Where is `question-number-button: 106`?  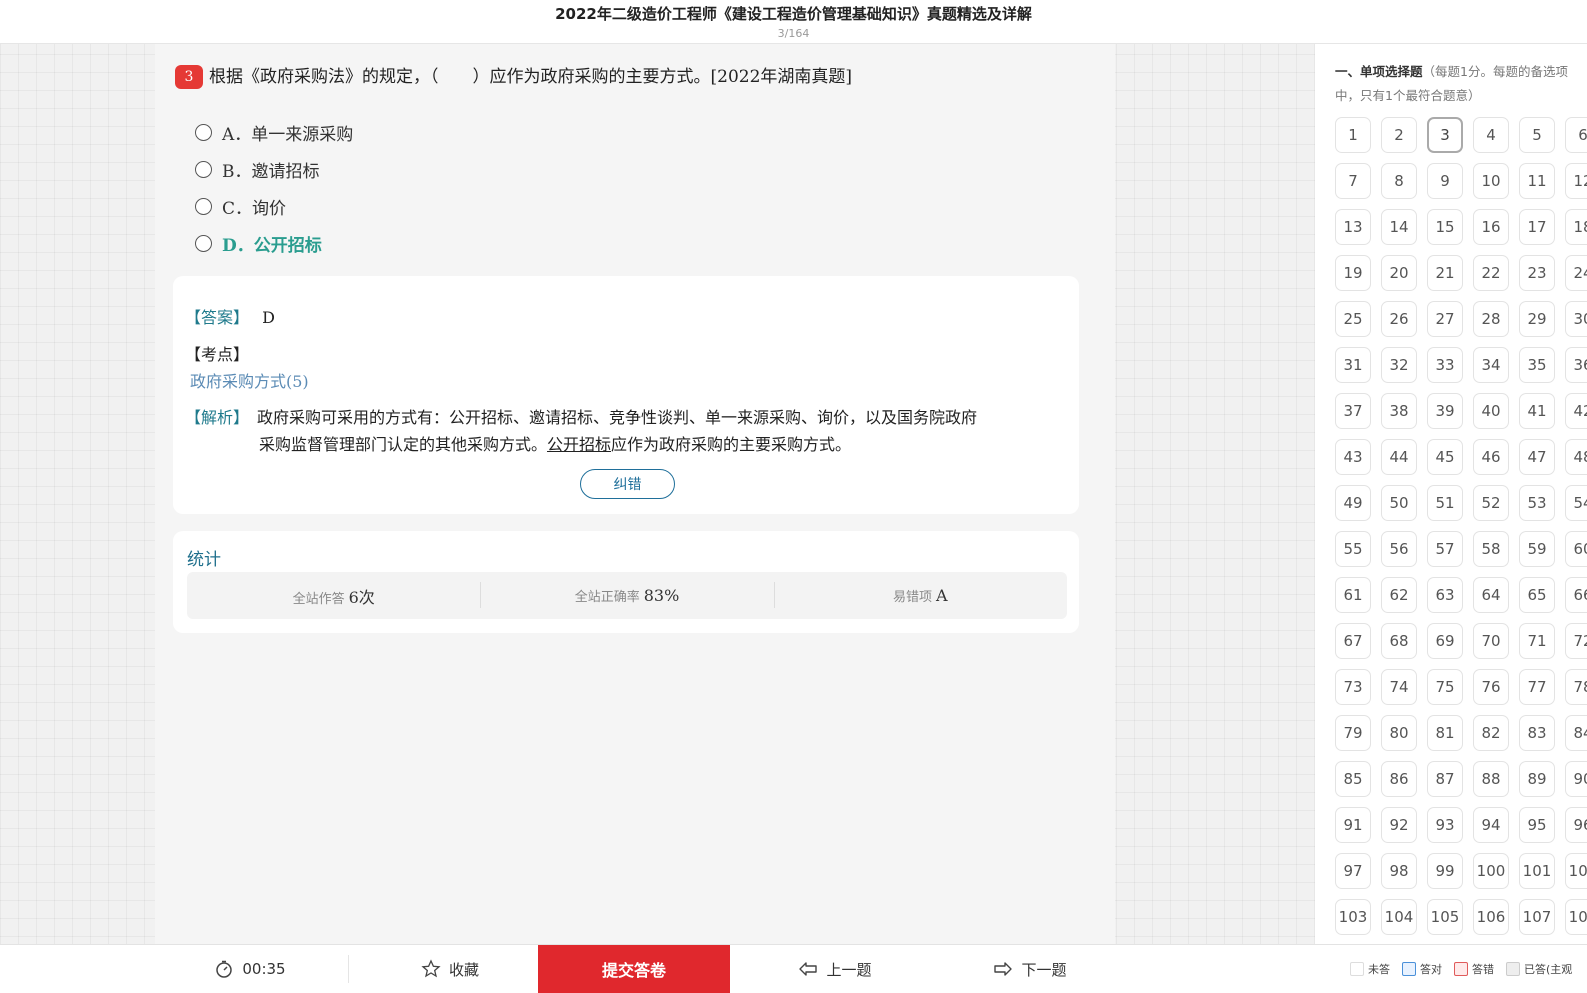
question-number-button: 106 is located at coordinates (1491, 917).